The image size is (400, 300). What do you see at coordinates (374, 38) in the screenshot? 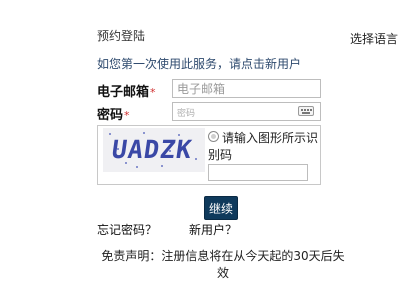
I see `select-language-link: 选择语言` at bounding box center [374, 38].